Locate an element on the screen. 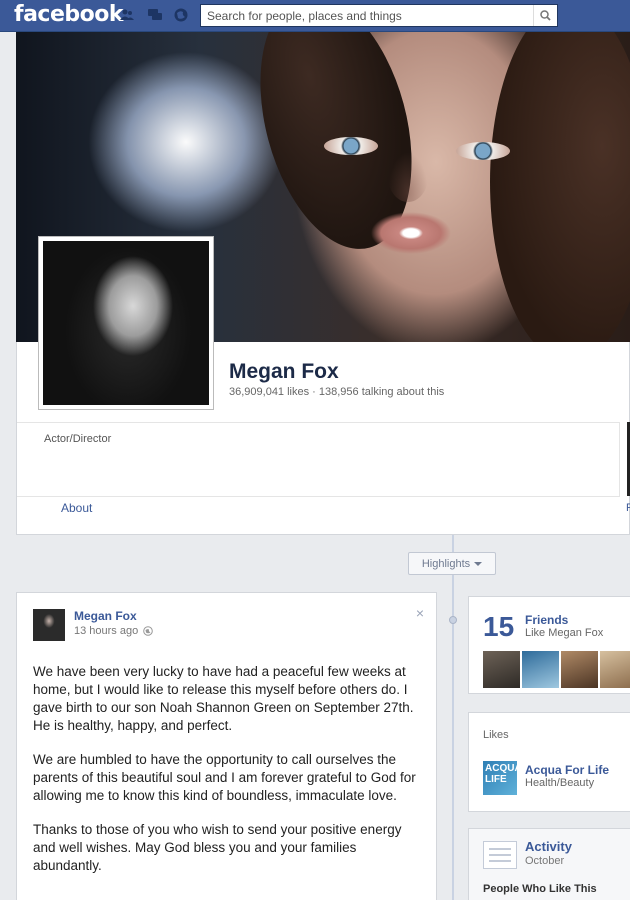 This screenshot has width=630, height=900. liked-page-category: Health/Beauty is located at coordinates (560, 783).